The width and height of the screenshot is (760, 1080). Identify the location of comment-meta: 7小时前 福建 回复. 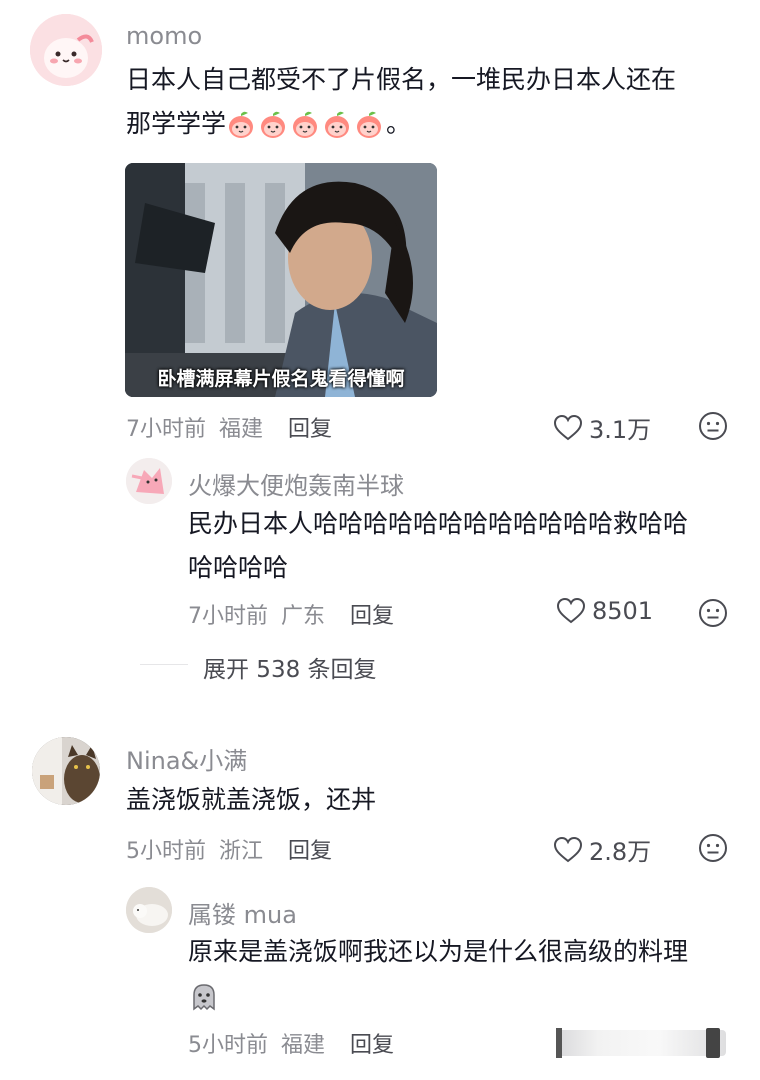
(229, 427).